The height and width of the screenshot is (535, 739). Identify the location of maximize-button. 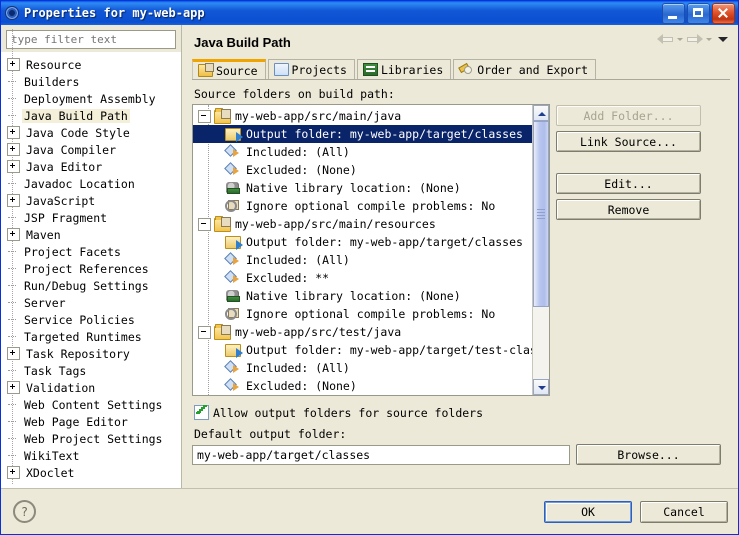
(698, 13).